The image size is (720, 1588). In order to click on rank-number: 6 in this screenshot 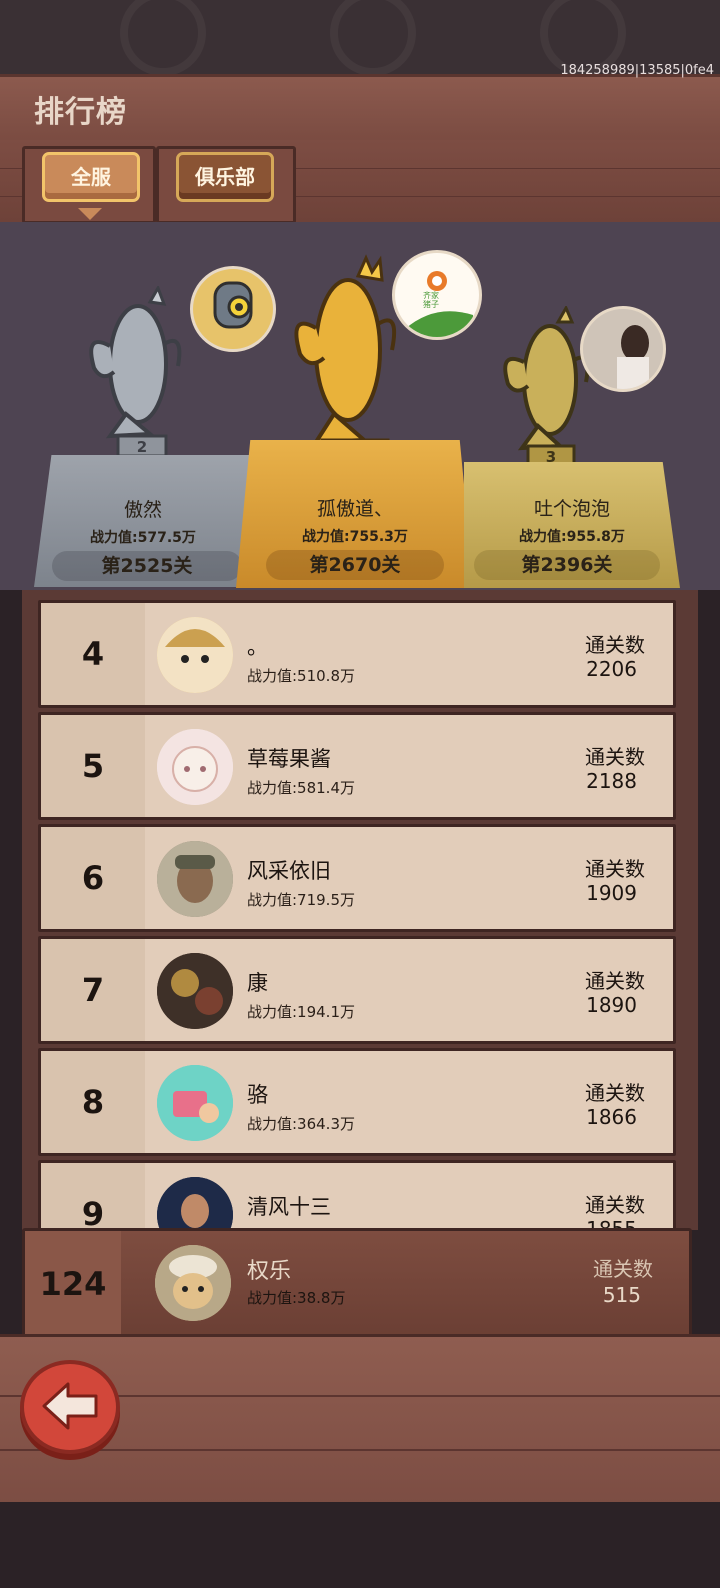, I will do `click(93, 878)`.